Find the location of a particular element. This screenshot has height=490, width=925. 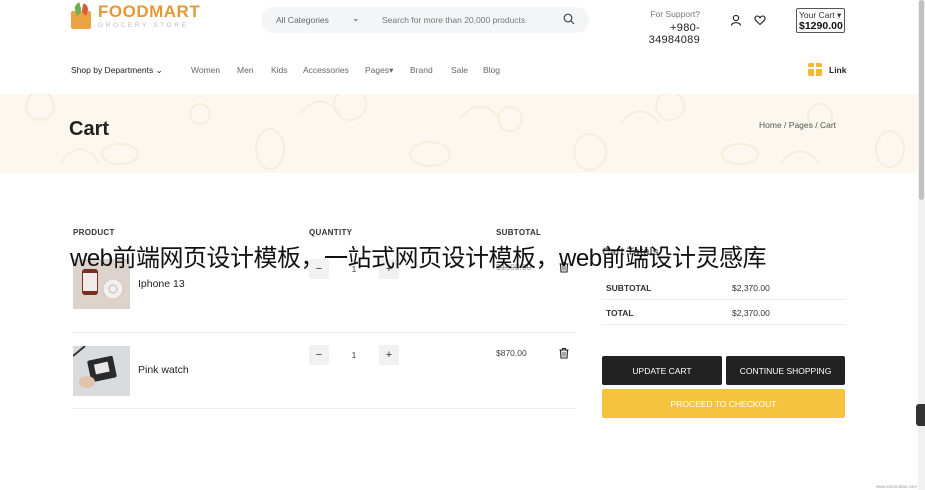

continue-shopping-button: CONTINUE SHOPPING is located at coordinates (785, 370).